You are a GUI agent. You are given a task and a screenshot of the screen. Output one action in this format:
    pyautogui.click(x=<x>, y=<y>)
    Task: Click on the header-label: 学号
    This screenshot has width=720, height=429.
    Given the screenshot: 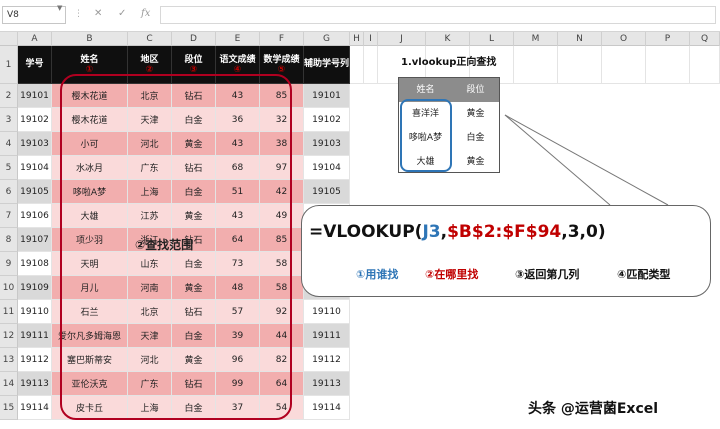 What is the action you would take?
    pyautogui.click(x=34, y=64)
    